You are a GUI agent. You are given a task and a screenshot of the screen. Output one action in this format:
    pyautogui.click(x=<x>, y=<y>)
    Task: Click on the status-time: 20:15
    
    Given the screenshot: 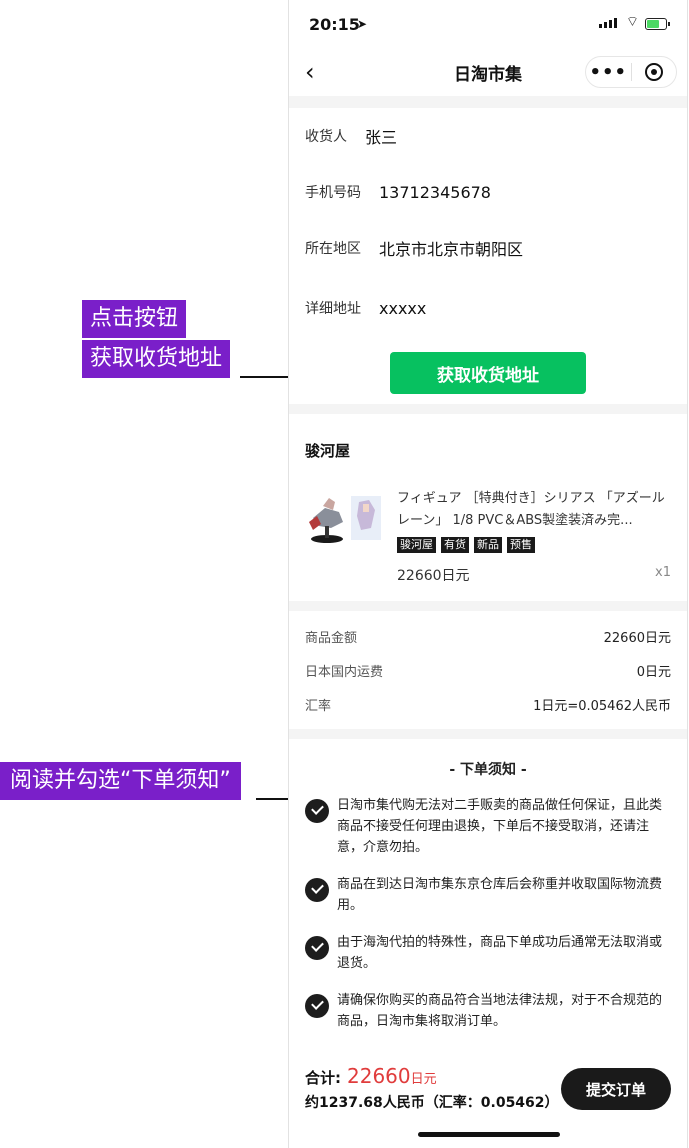 What is the action you would take?
    pyautogui.click(x=334, y=24)
    